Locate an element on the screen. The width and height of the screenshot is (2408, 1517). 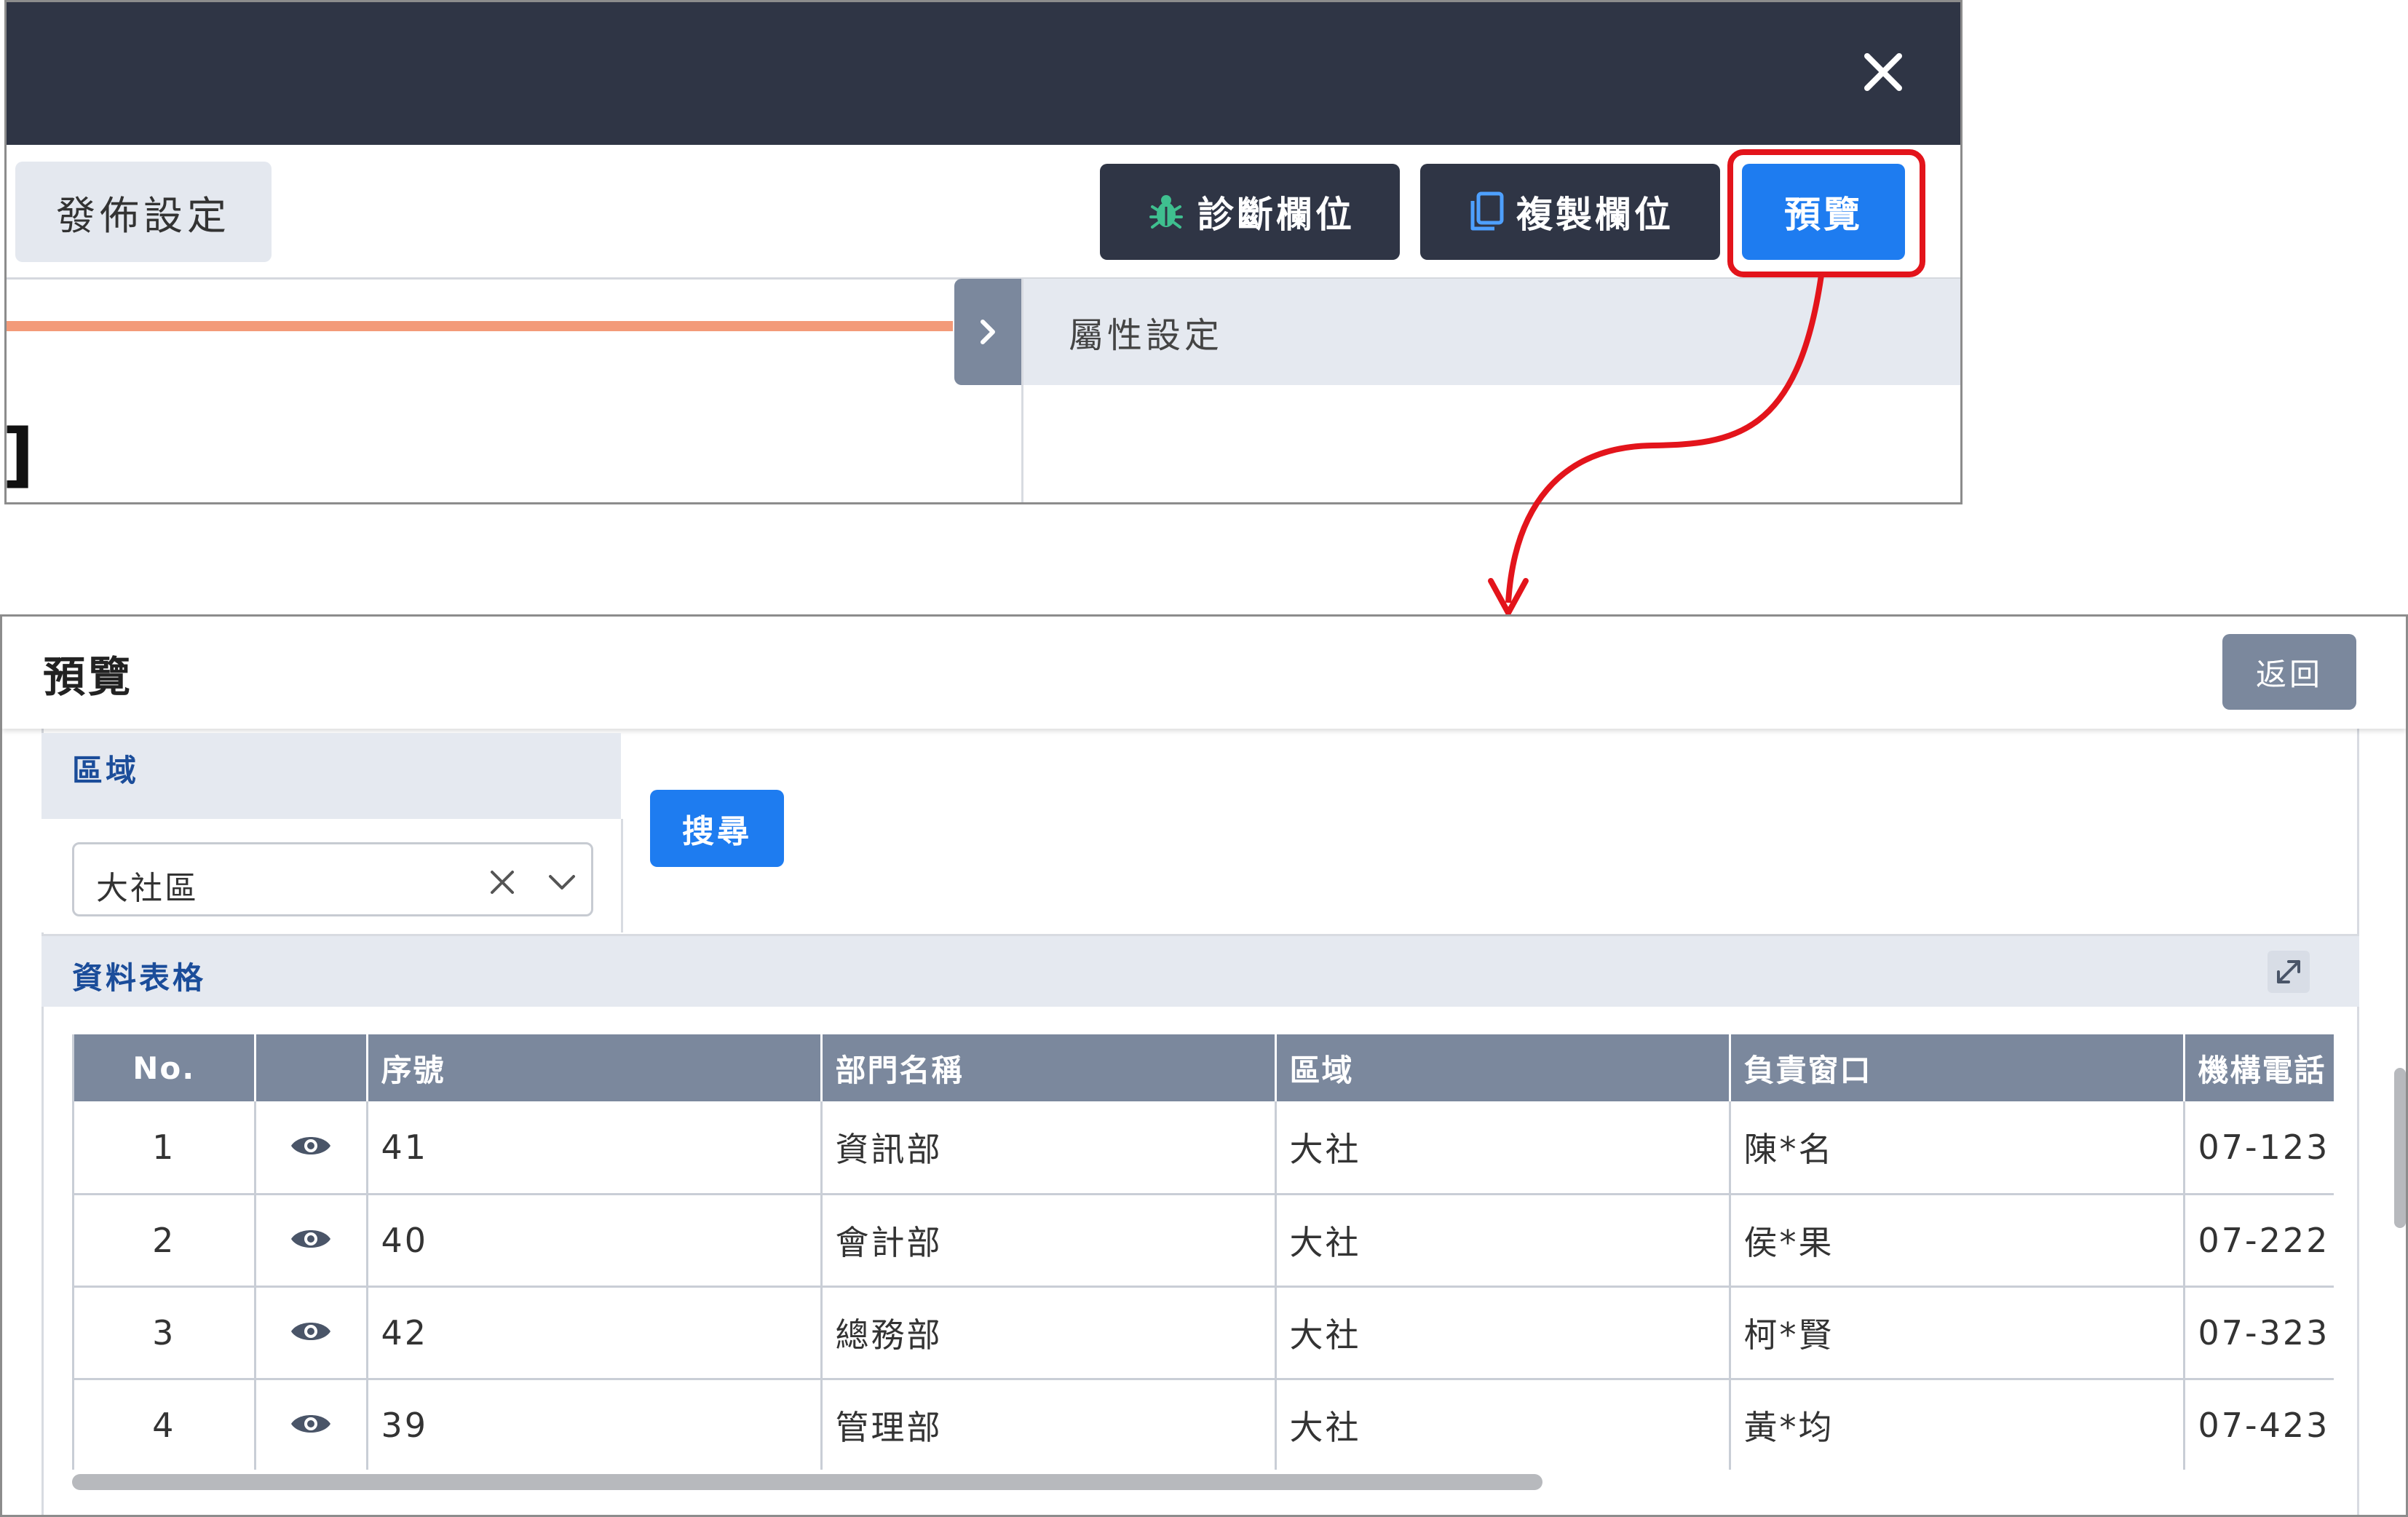
region-filter-area: 大社區 is located at coordinates (332, 875).